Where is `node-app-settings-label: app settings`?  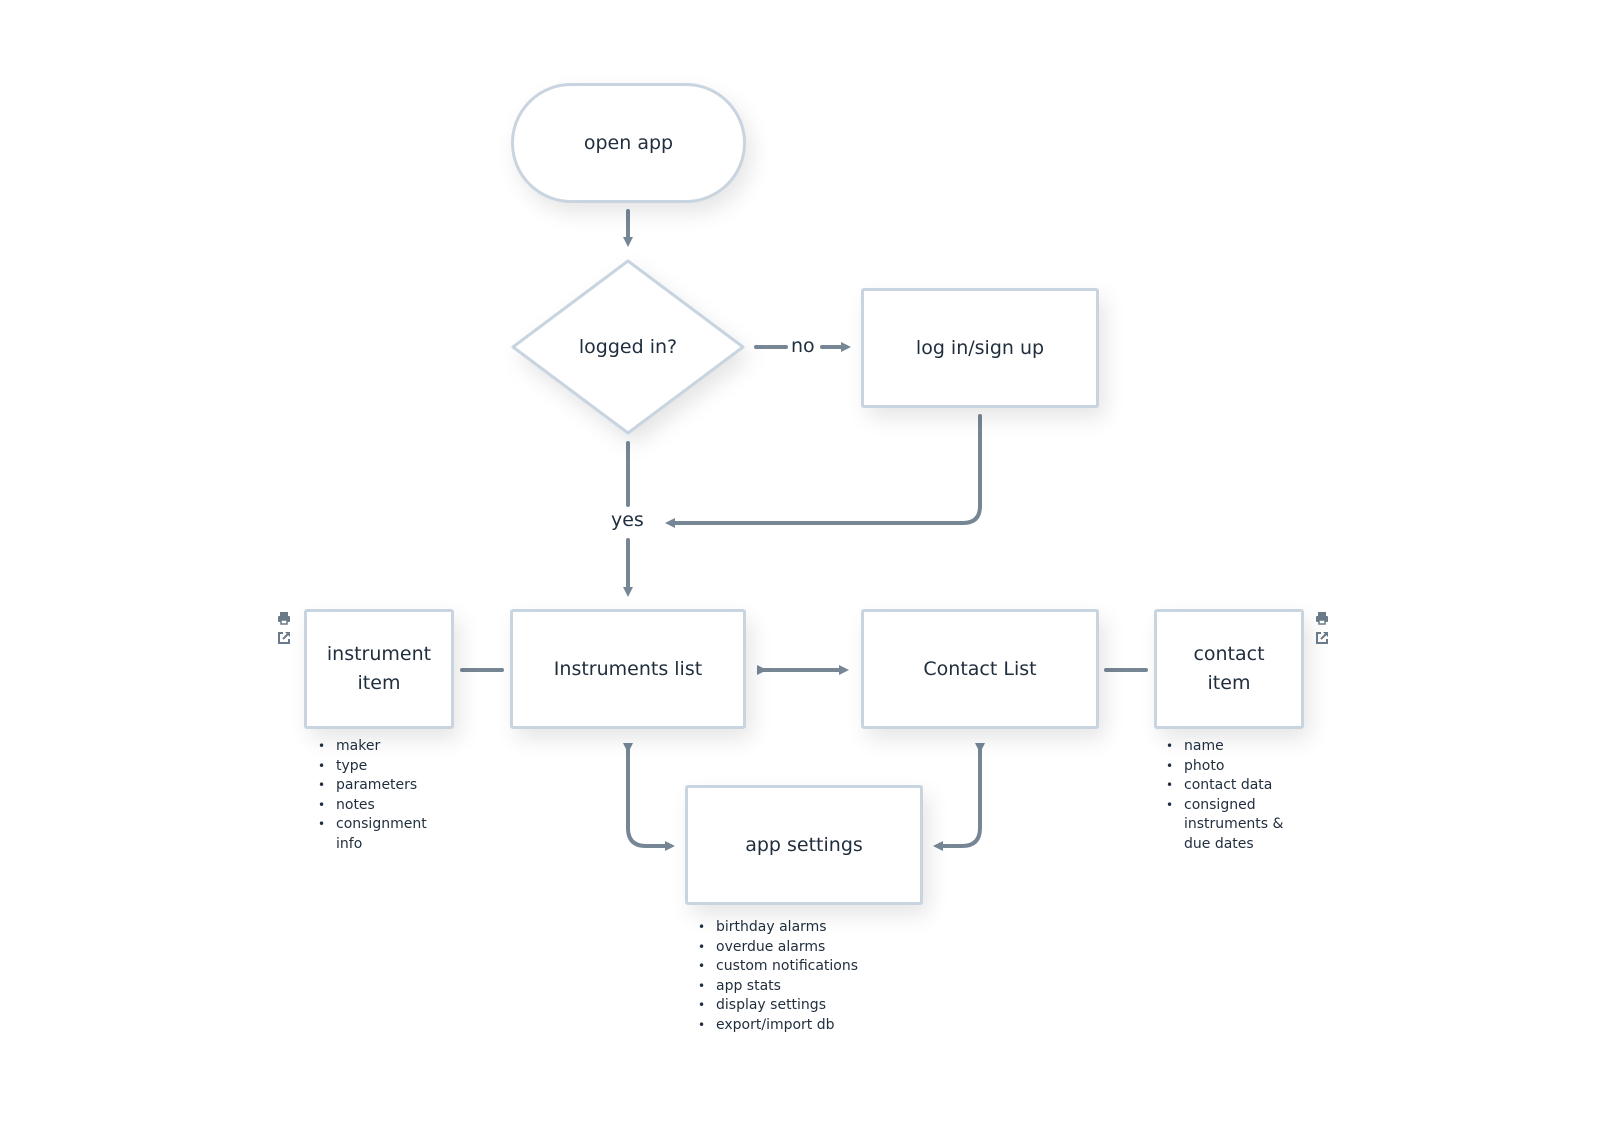 node-app-settings-label: app settings is located at coordinates (804, 844).